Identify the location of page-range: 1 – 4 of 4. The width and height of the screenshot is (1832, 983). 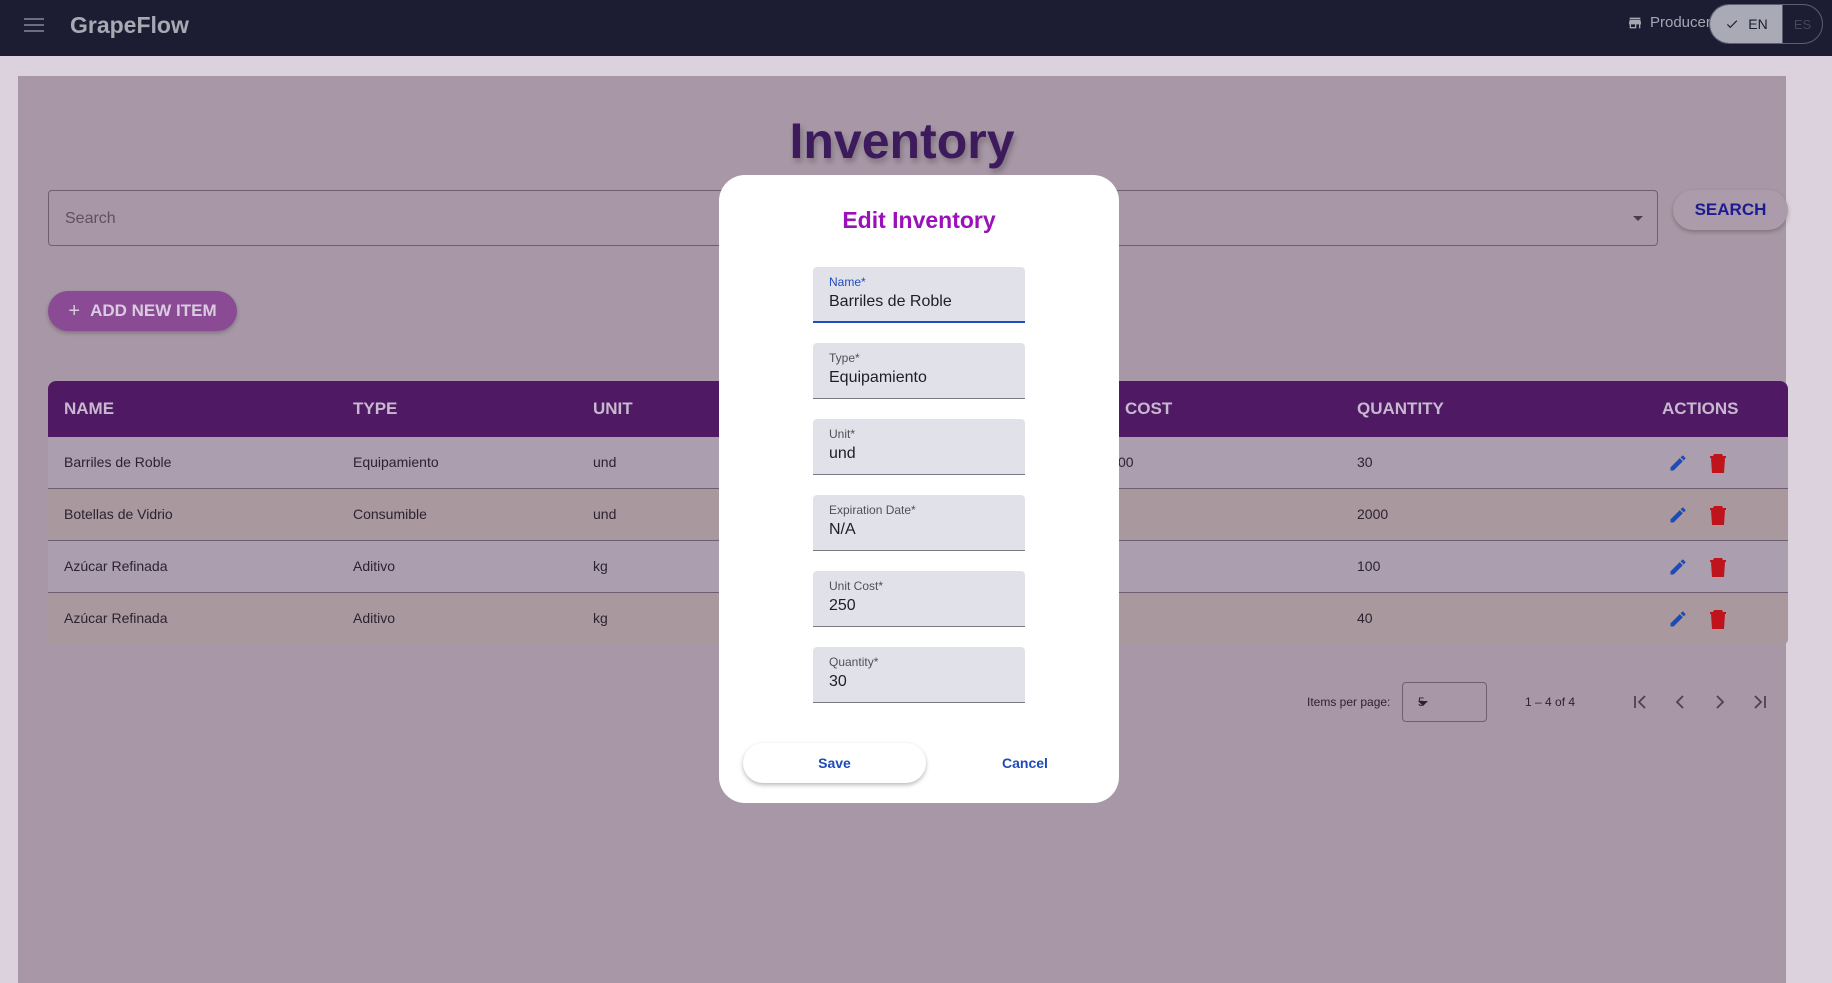
(1550, 702).